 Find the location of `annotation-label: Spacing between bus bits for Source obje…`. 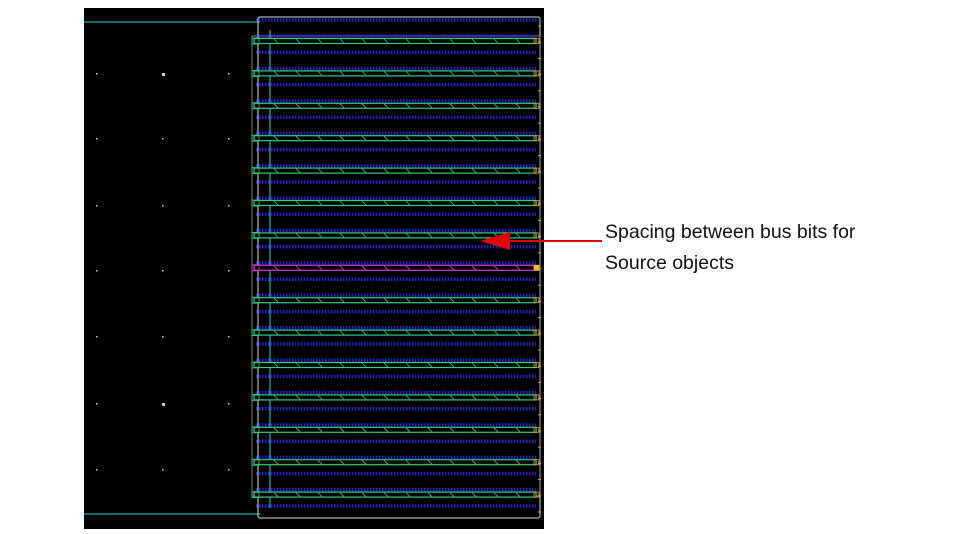

annotation-label: Spacing between bus bits for Source obje… is located at coordinates (730, 248).